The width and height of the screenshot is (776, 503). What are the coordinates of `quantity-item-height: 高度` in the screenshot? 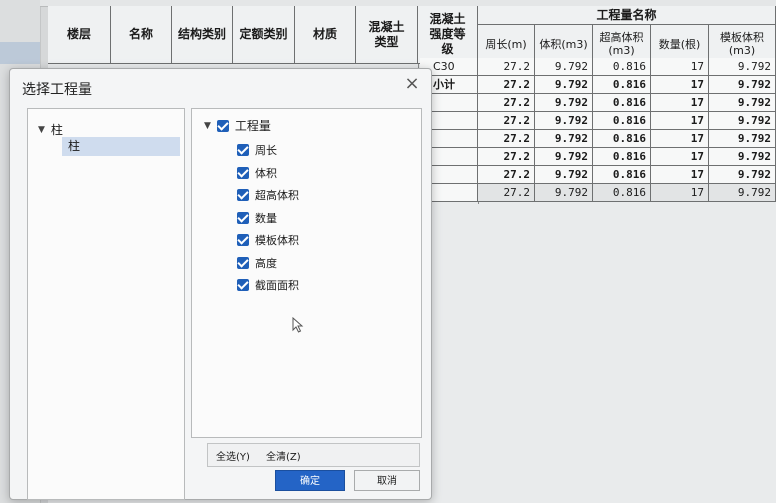 It's located at (268, 263).